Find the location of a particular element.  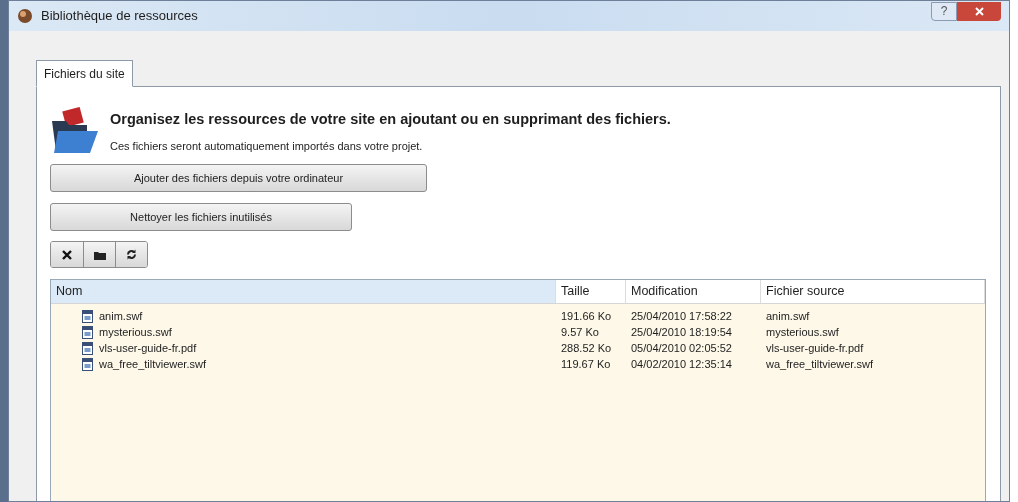

window-title: Bibliothèque de ressources is located at coordinates (119, 16).